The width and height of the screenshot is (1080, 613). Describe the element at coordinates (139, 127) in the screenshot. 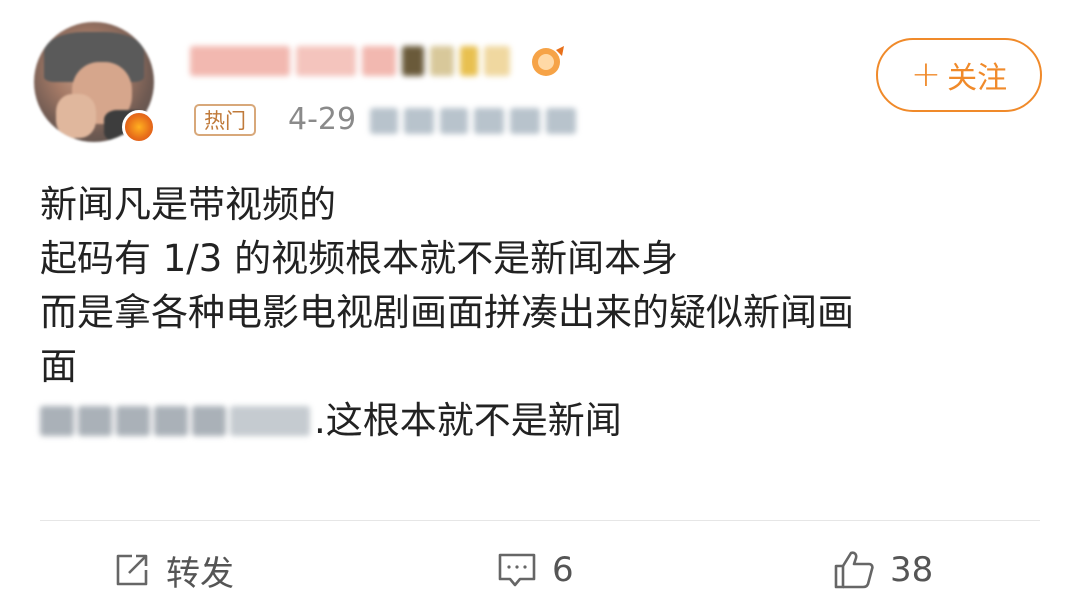

I see `verified-badge-icon` at that location.